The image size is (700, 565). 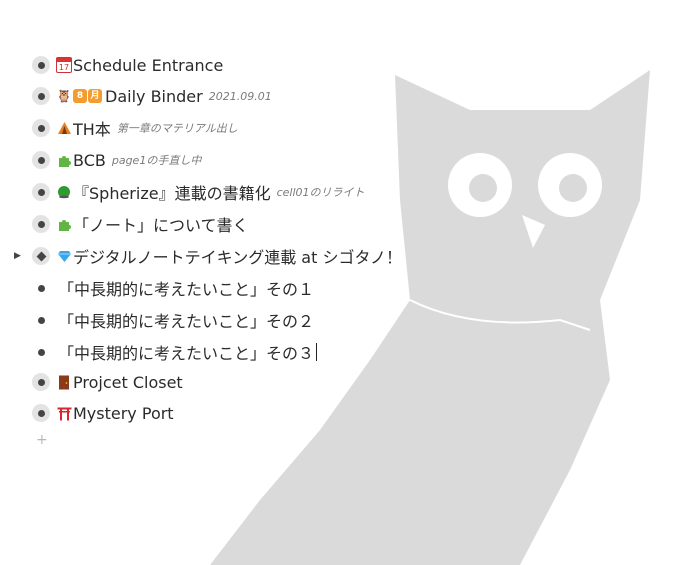 What do you see at coordinates (64, 192) in the screenshot?
I see `green-ball-icon` at bounding box center [64, 192].